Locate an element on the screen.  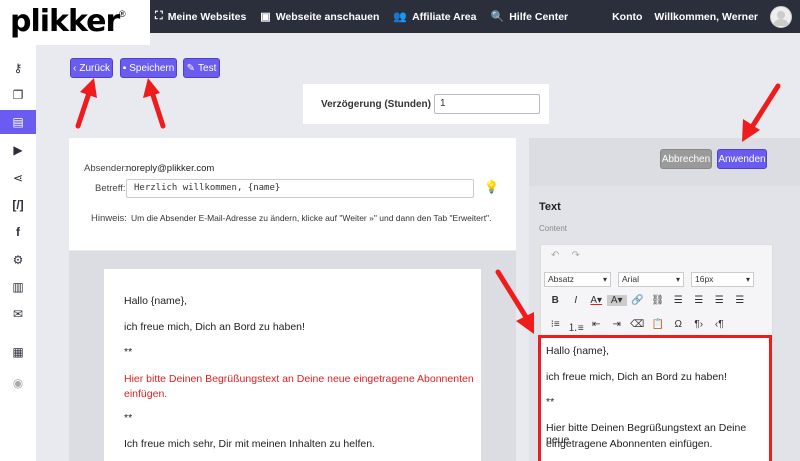
format-value: Absatz is located at coordinates (561, 279).